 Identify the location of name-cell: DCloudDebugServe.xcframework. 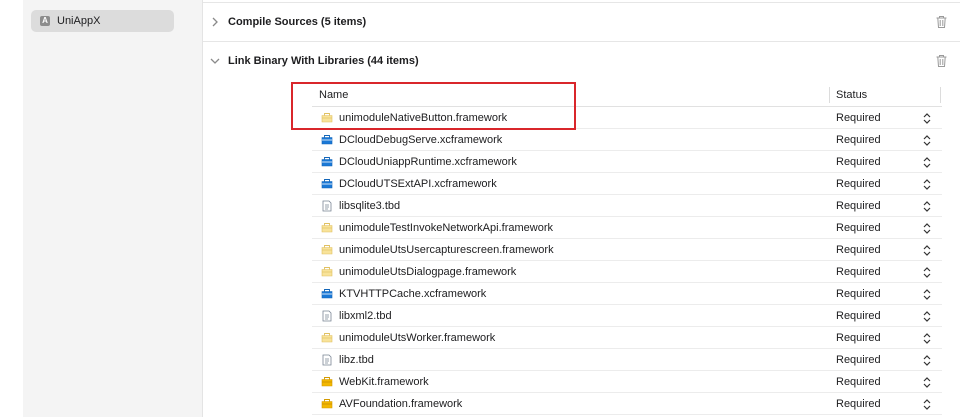
(571, 140).